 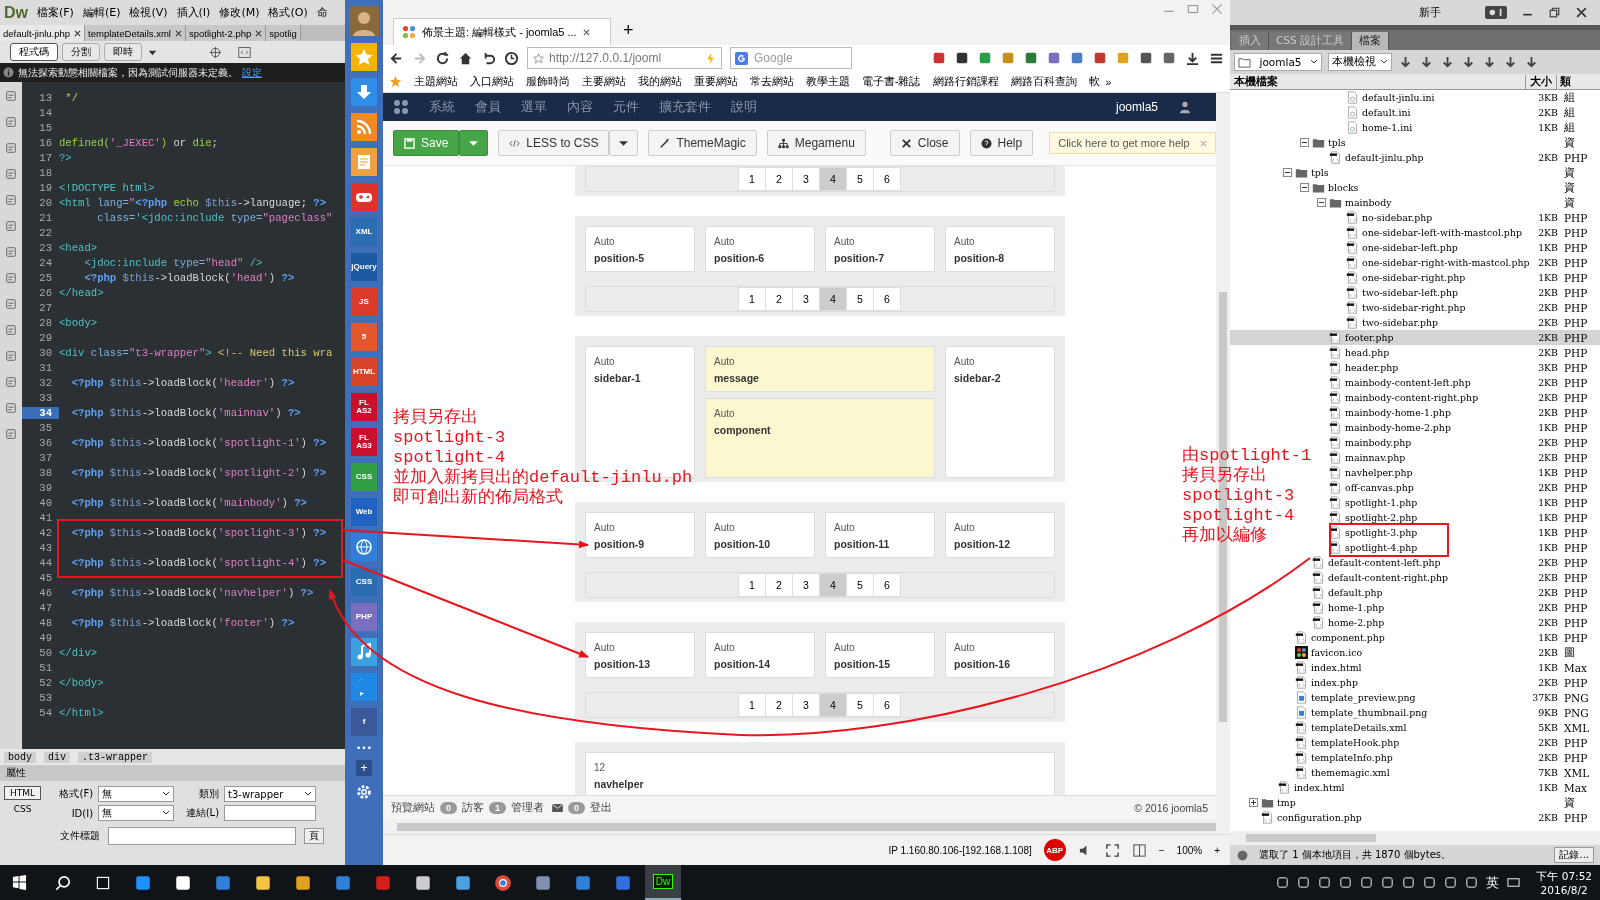 I want to click on file-name: default.php, so click(x=1355, y=592).